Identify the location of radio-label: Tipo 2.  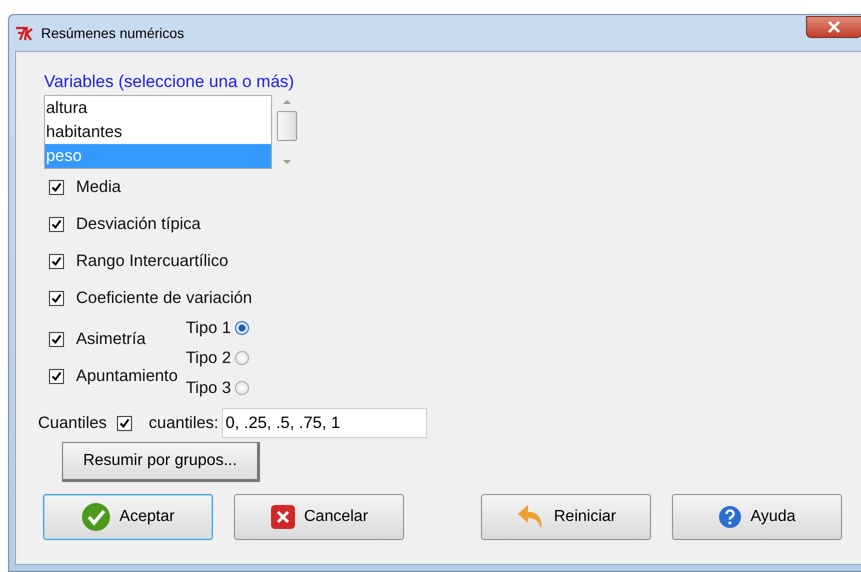
(209, 358).